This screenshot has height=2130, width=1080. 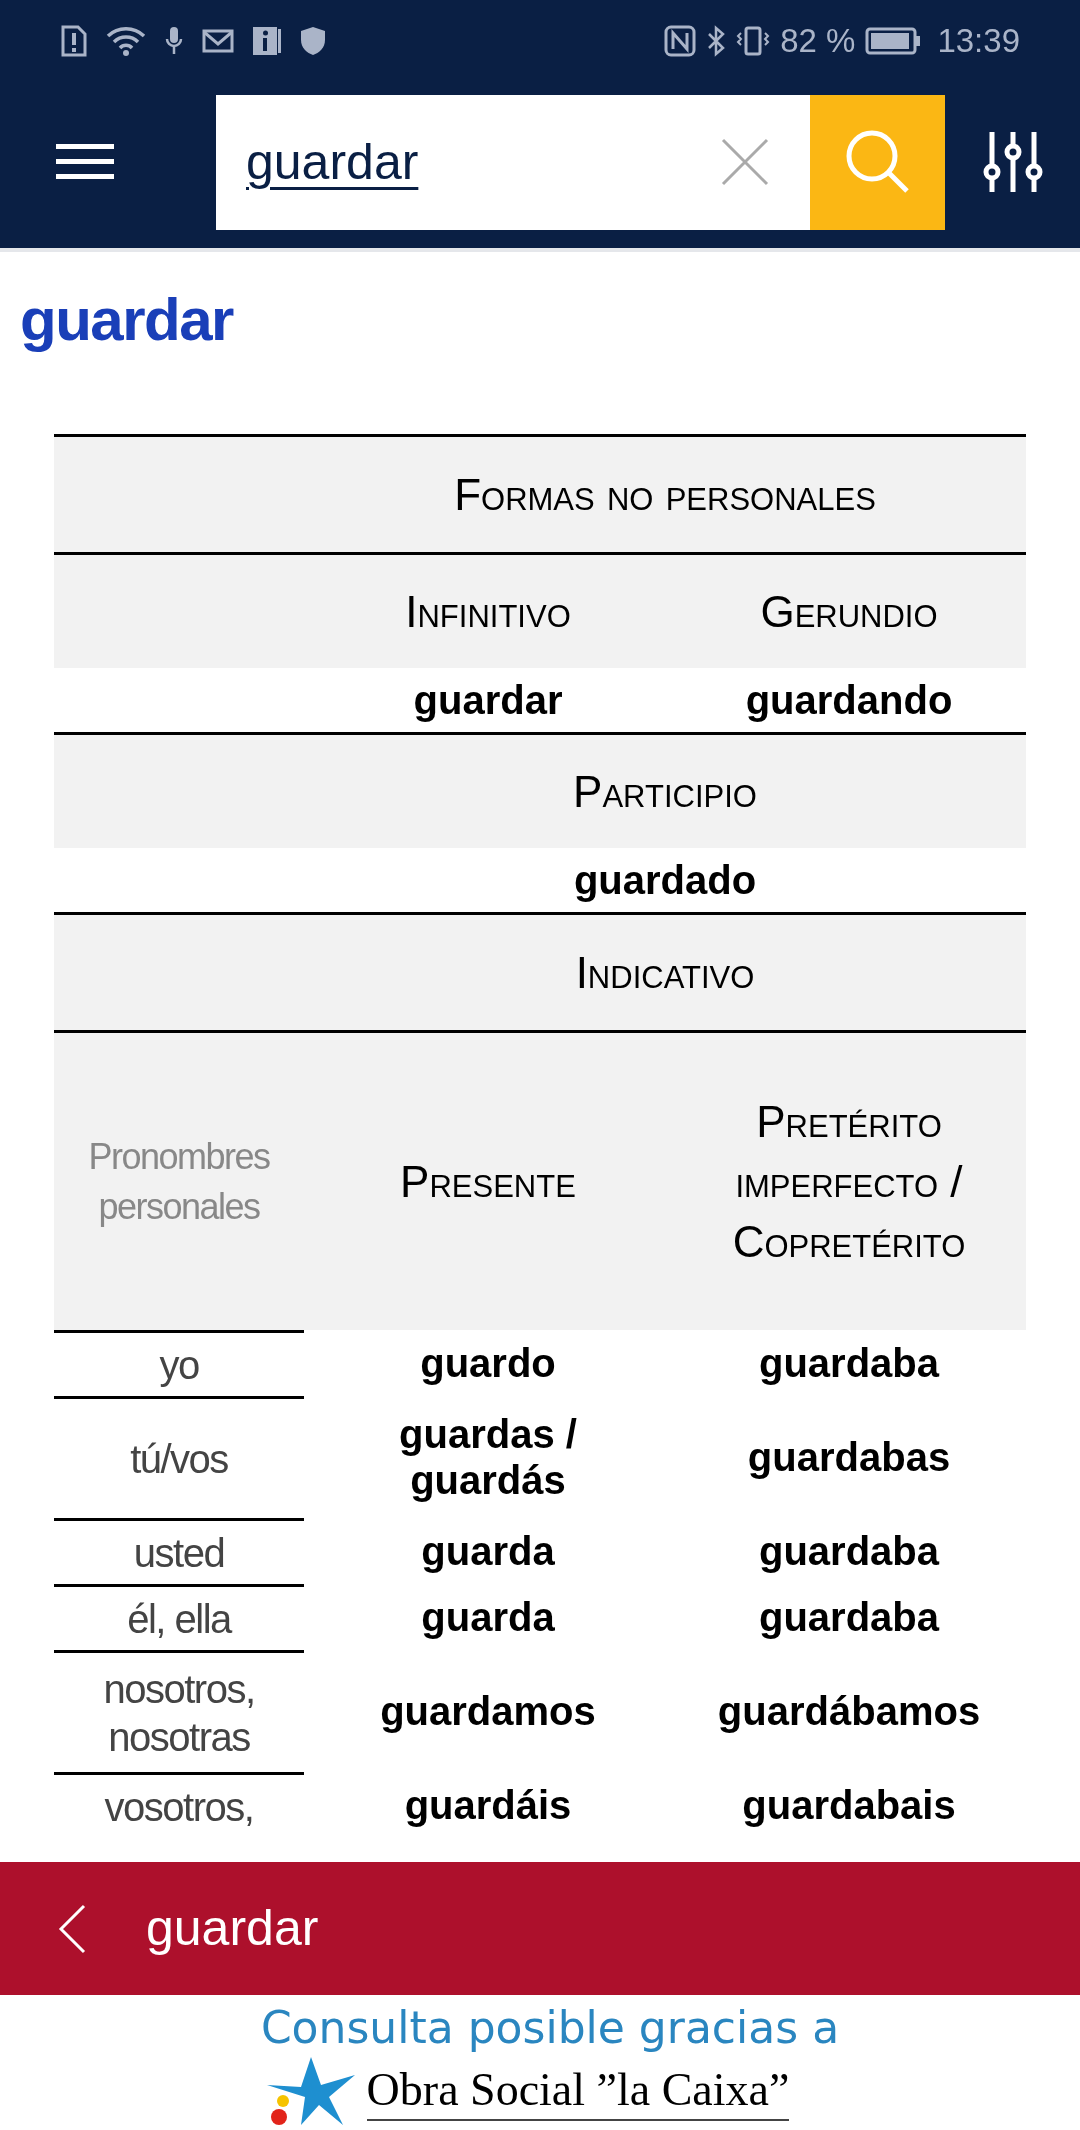 I want to click on column-heading: Gerundio, so click(x=849, y=611).